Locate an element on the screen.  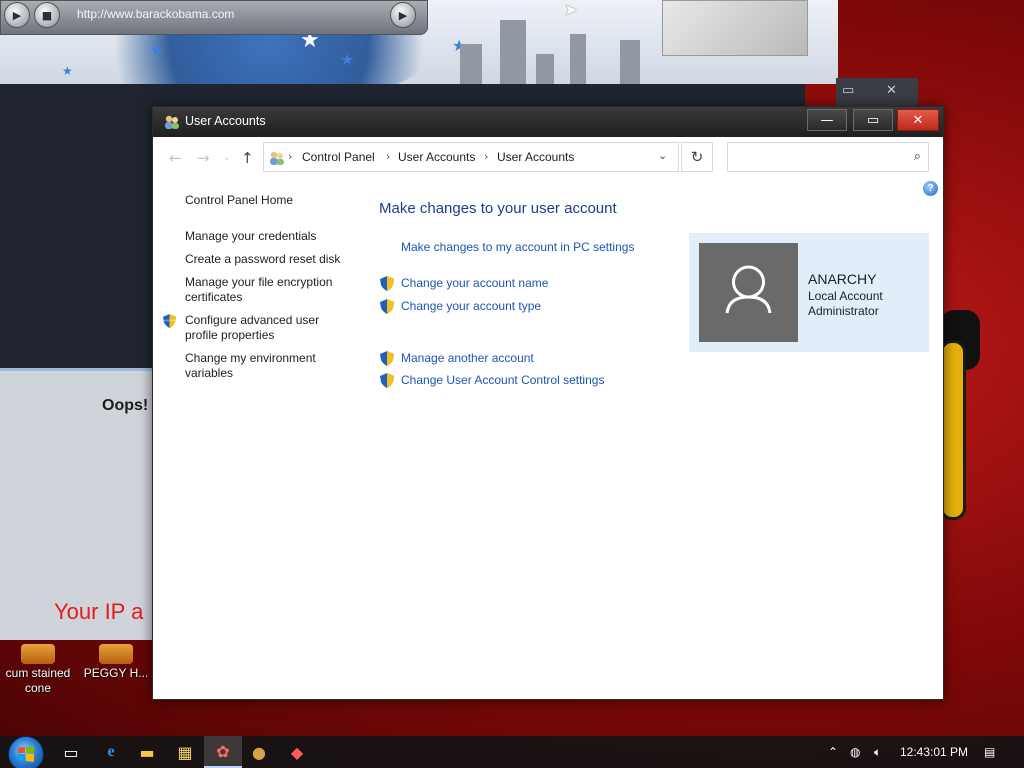
help-icon: ? is located at coordinates (930, 188).